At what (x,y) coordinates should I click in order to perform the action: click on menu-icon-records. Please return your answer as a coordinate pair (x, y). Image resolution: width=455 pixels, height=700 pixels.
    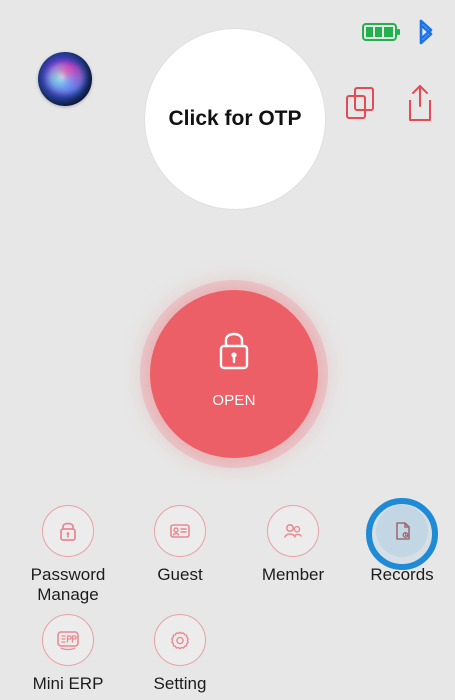
    Looking at the image, I should click on (402, 531).